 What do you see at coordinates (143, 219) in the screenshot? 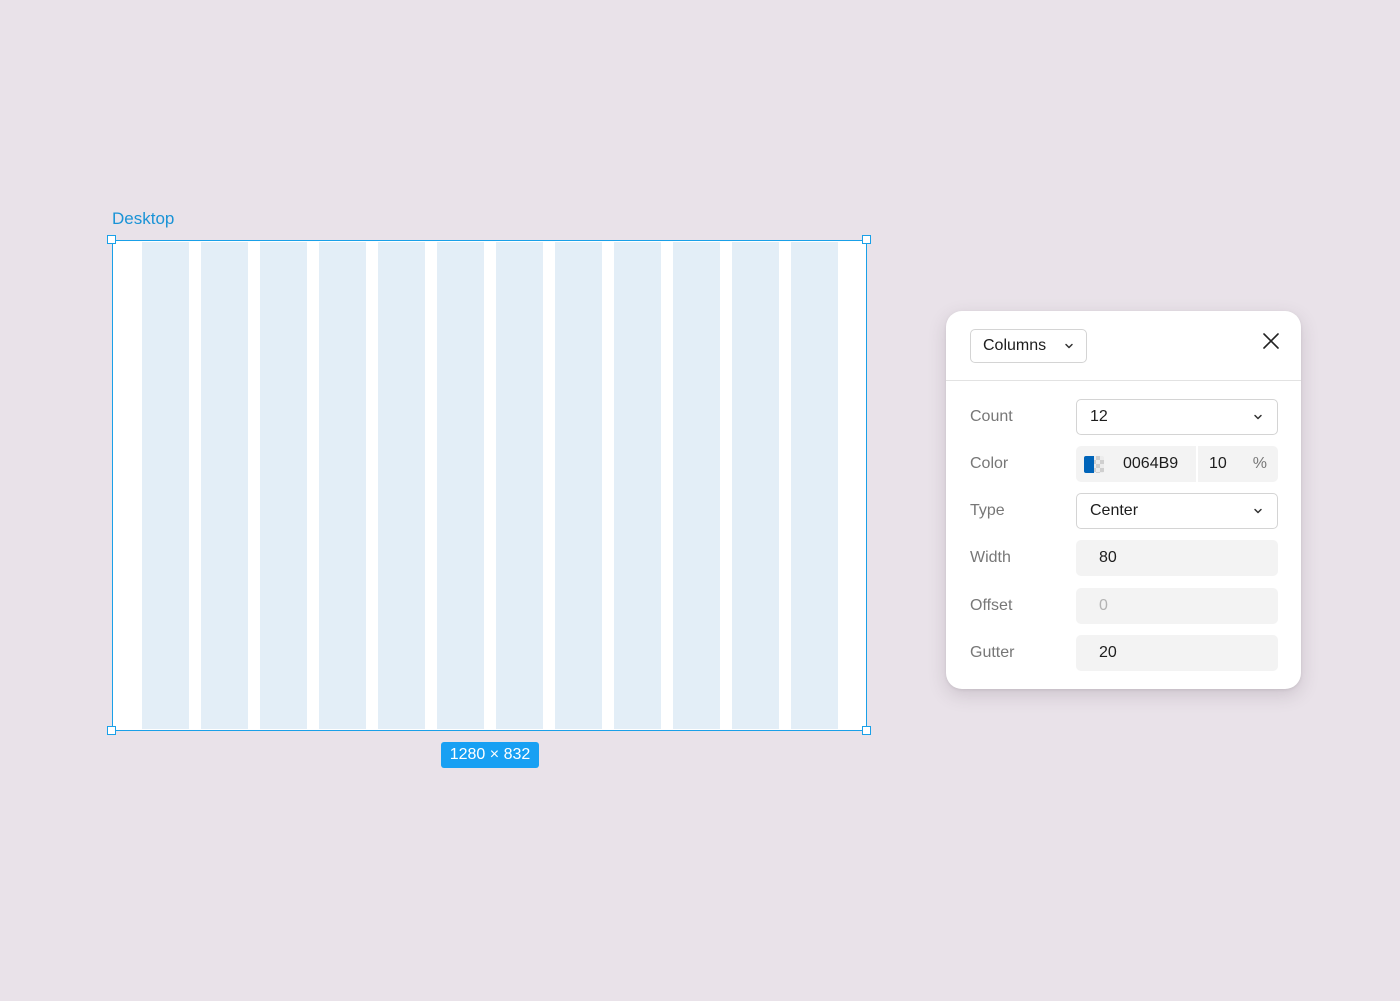
I see `frame-name-label: Desktop` at bounding box center [143, 219].